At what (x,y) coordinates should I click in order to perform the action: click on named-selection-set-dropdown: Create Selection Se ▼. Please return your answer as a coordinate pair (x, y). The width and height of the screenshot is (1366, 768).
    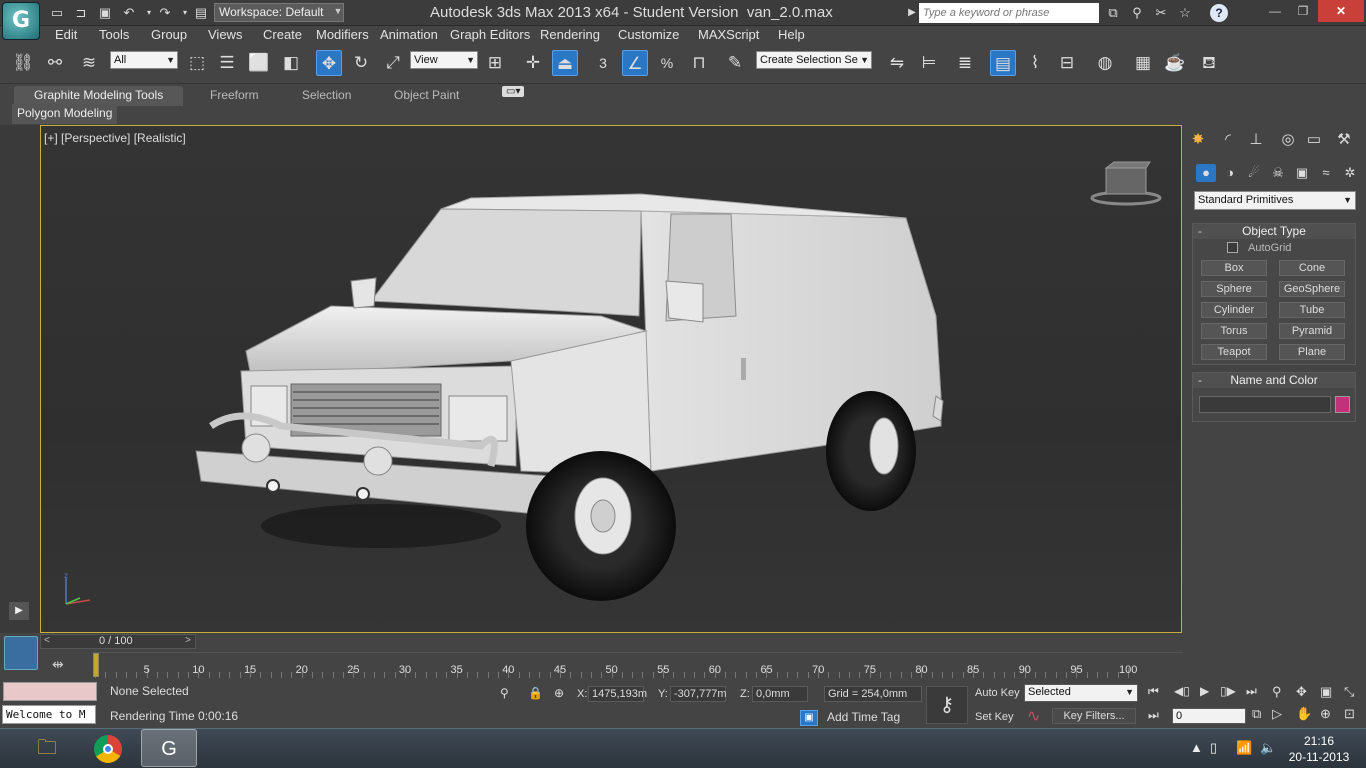
    Looking at the image, I should click on (814, 60).